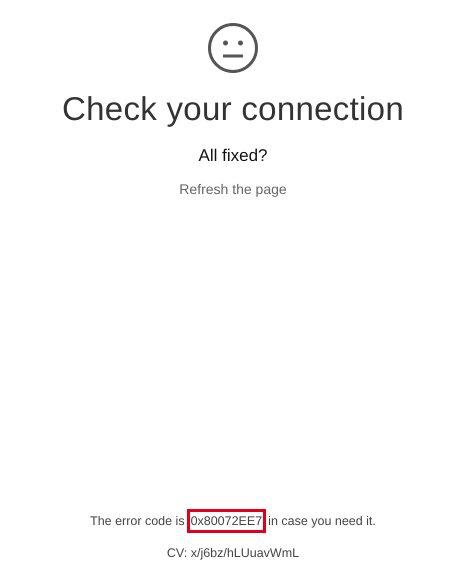 This screenshot has height=581, width=450. Describe the element at coordinates (322, 521) in the screenshot. I see `error-text: in case you need it.` at that location.